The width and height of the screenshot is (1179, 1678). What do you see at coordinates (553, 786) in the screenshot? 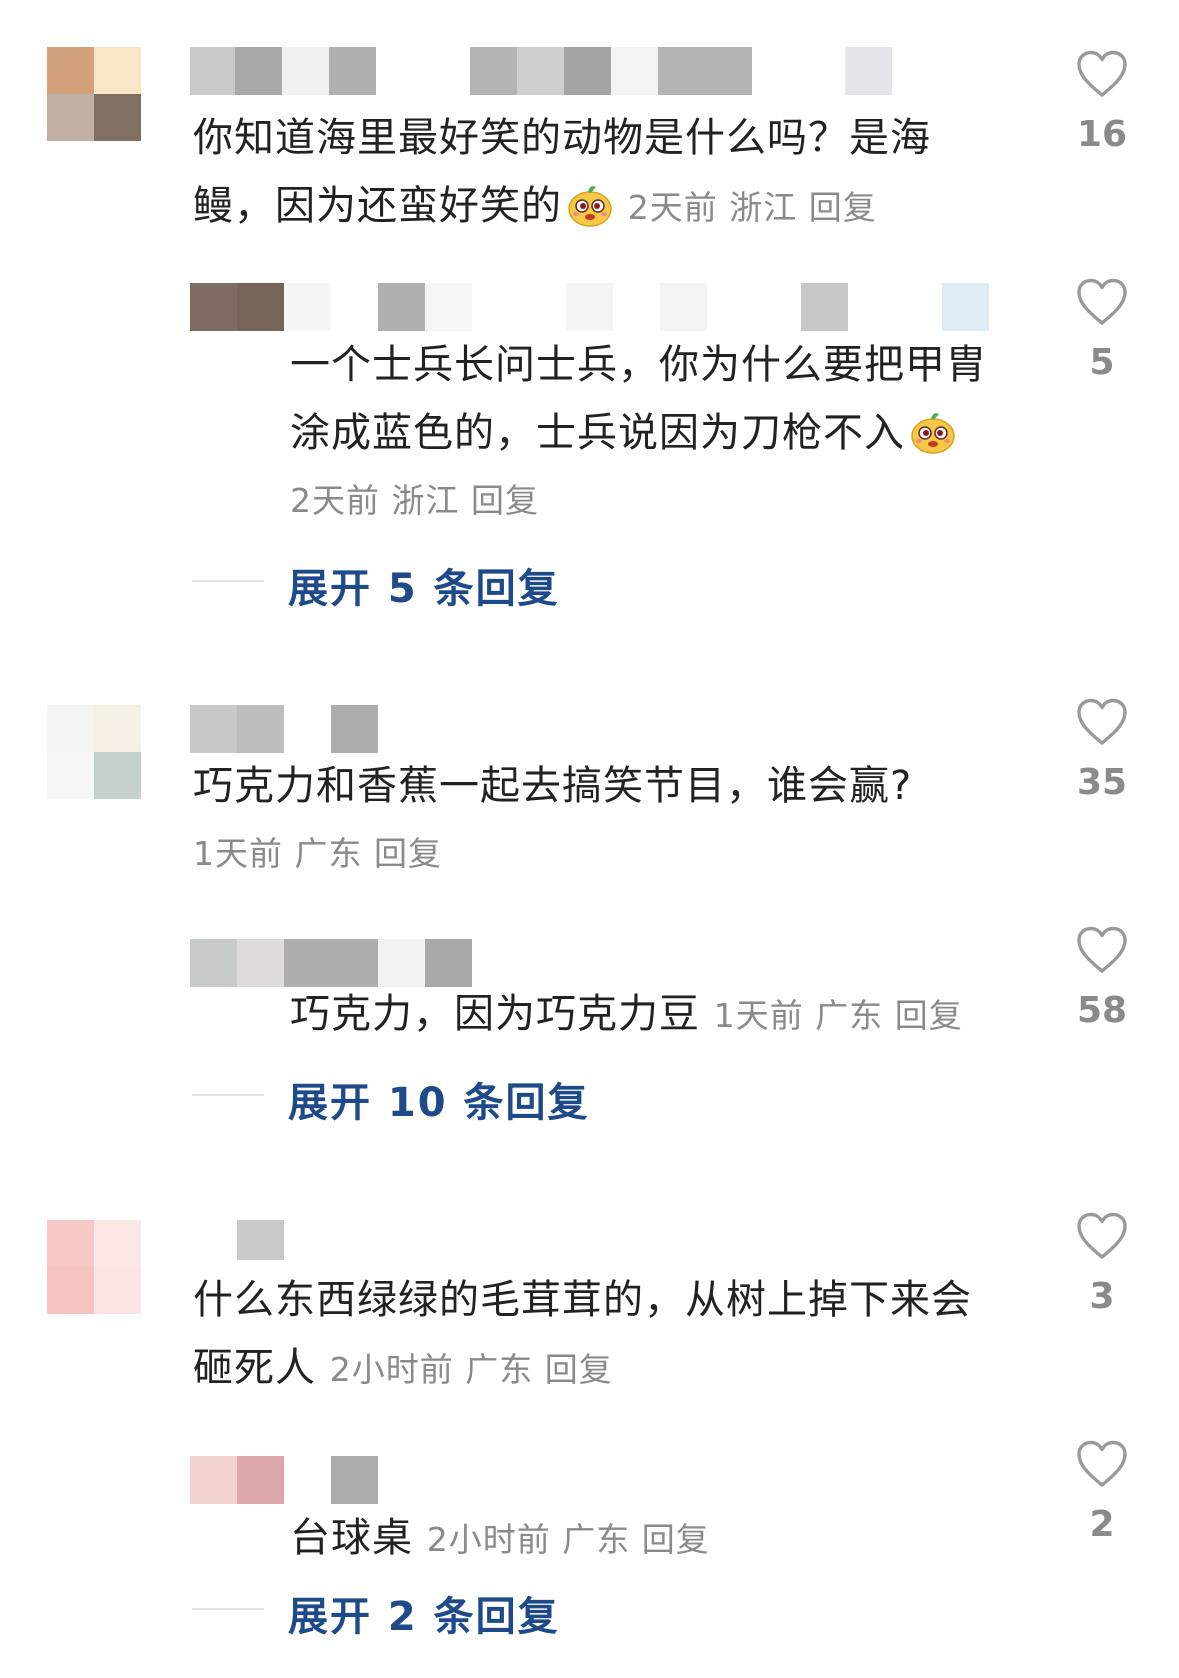
I see `comment-text-line: 巧克力和香蕉一起去搞笑节目，谁会赢?` at bounding box center [553, 786].